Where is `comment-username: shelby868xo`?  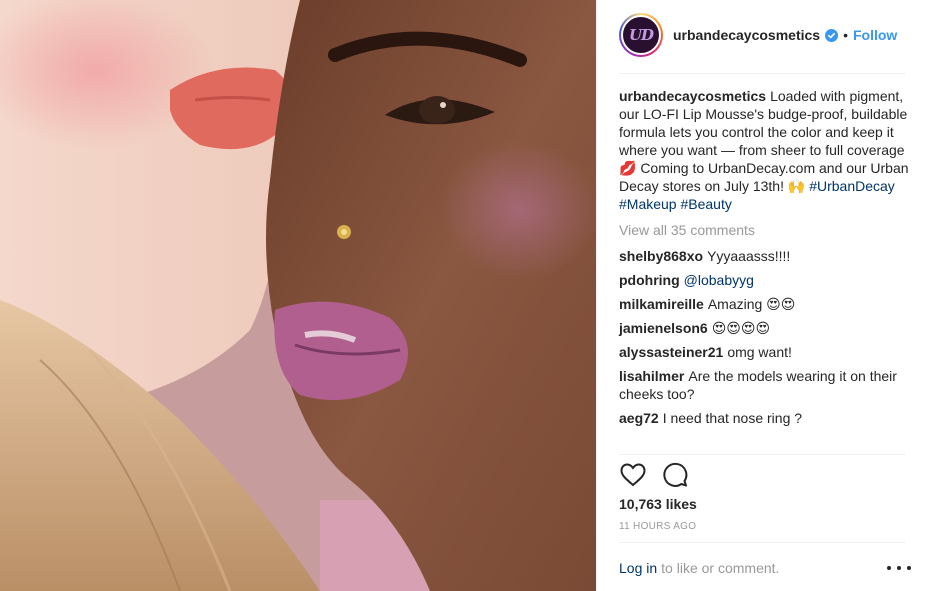
comment-username: shelby868xo is located at coordinates (661, 256).